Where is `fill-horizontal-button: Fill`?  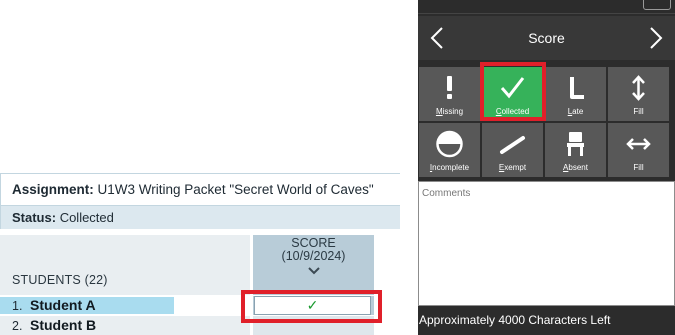 fill-horizontal-button: Fill is located at coordinates (638, 150).